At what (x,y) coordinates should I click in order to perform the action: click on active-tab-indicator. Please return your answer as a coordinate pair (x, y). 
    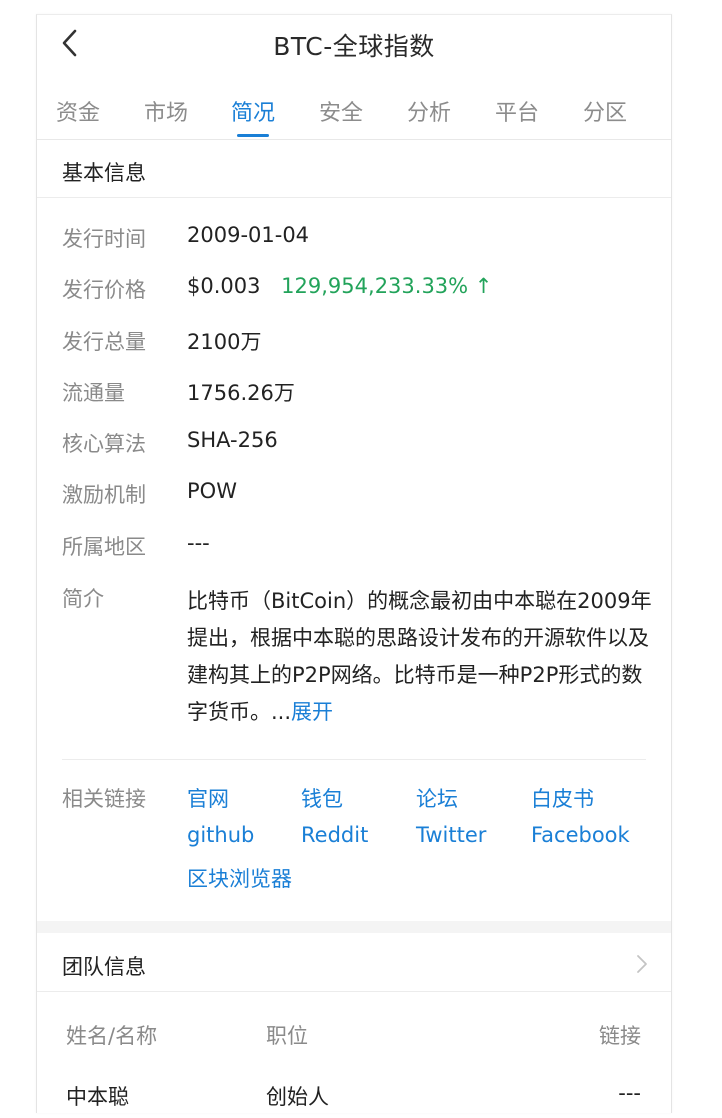
    Looking at the image, I should click on (253, 135).